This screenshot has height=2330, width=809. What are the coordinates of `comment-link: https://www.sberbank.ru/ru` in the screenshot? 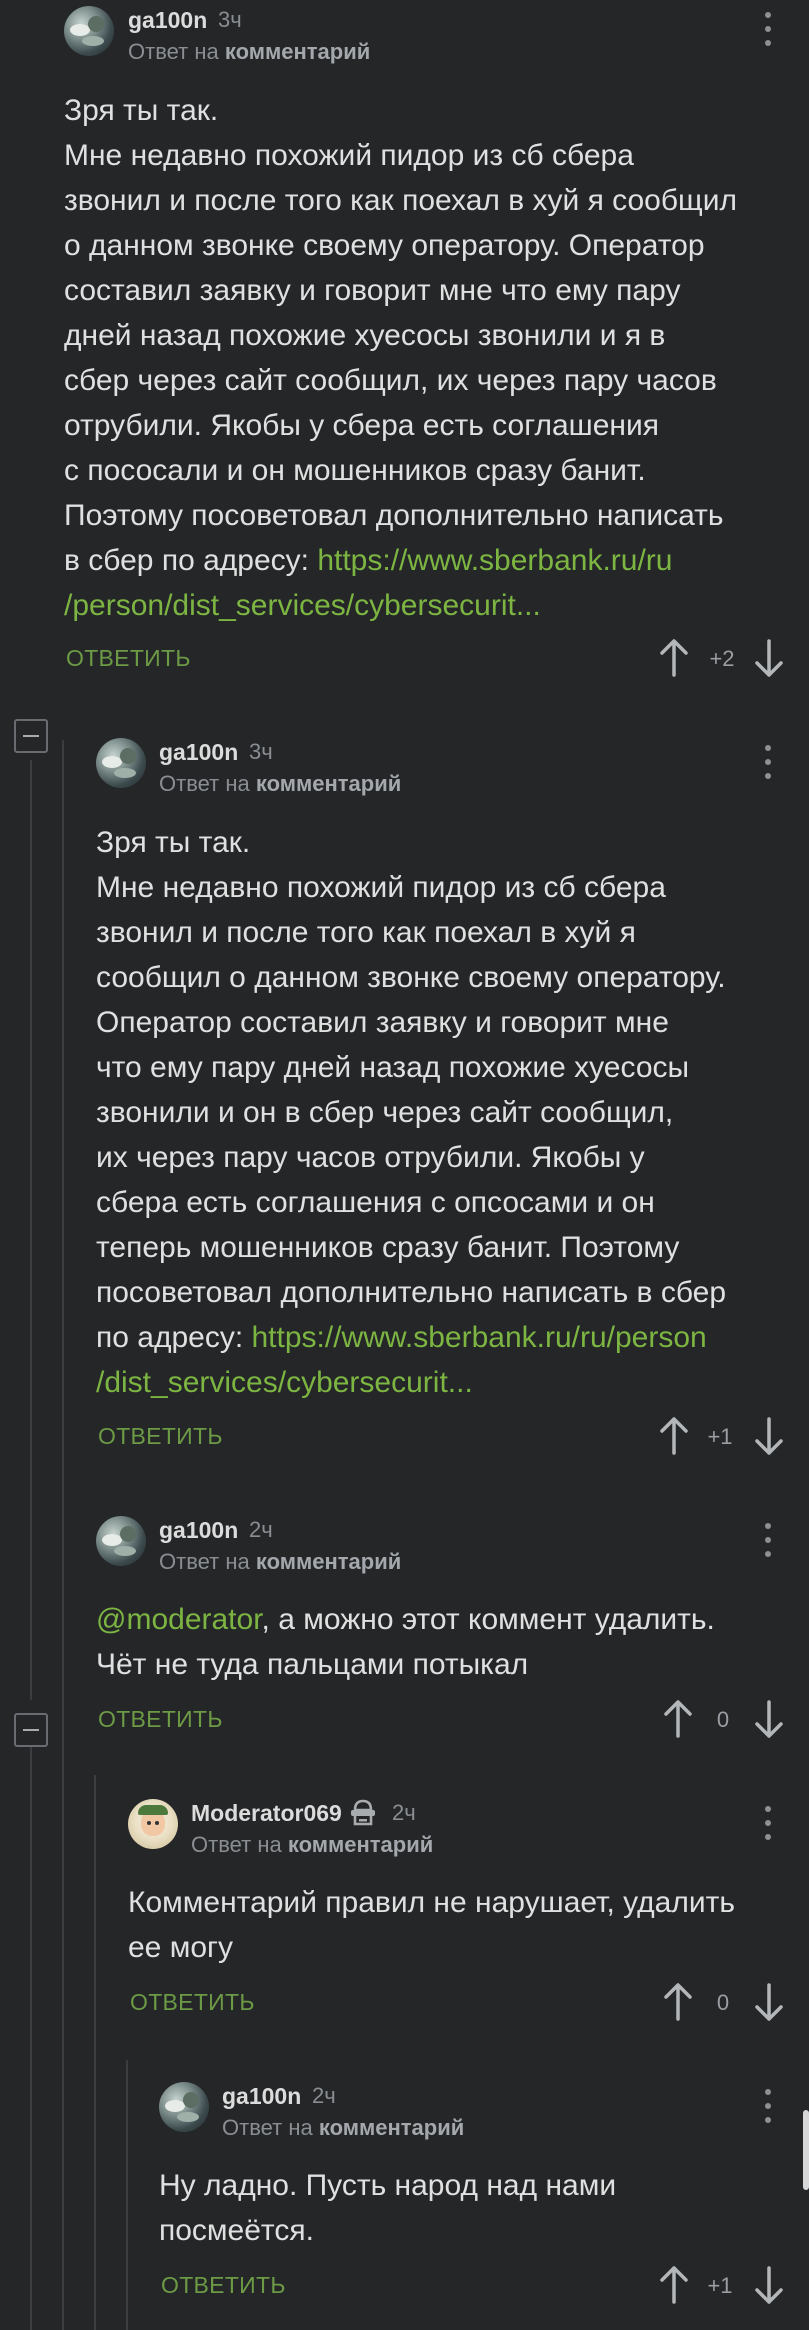 It's located at (494, 560).